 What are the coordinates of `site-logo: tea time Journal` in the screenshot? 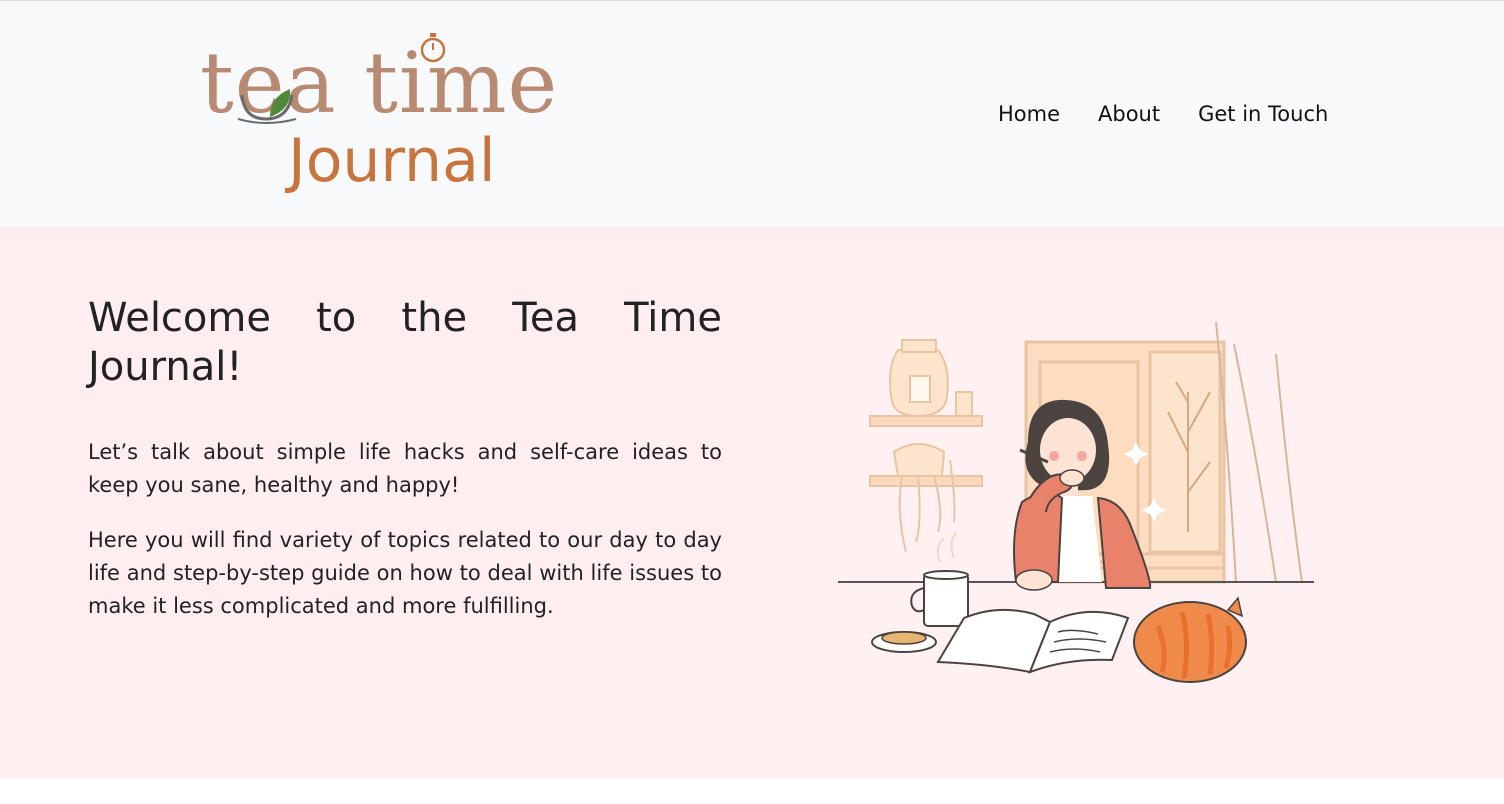 It's located at (401, 115).